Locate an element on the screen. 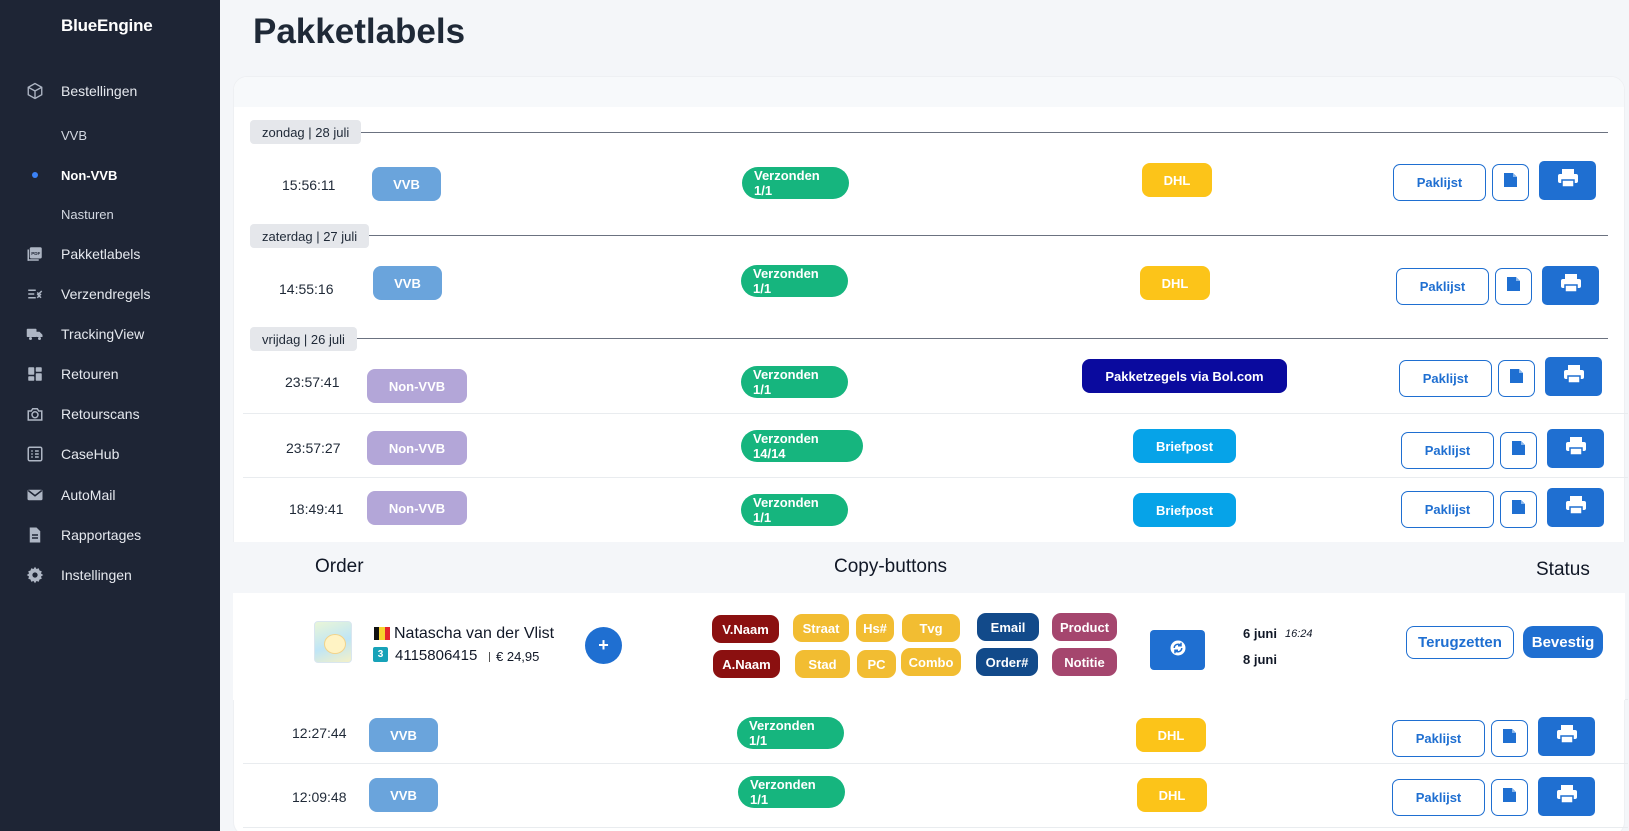 The height and width of the screenshot is (831, 1629). grid-icon is located at coordinates (35, 374).